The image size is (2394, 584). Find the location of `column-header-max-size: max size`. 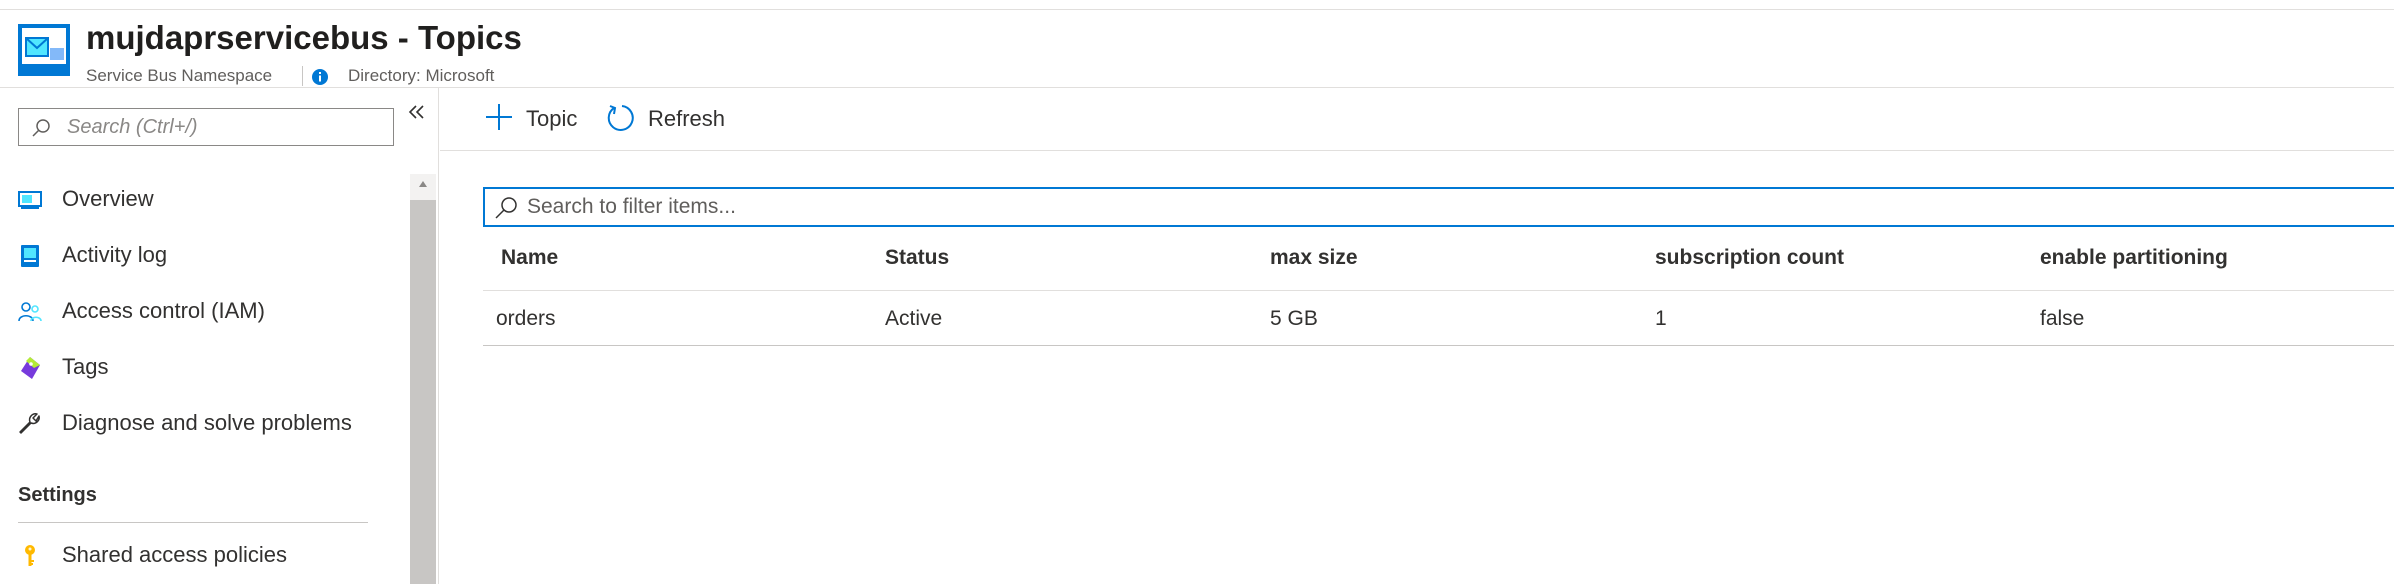

column-header-max-size: max size is located at coordinates (1314, 258).